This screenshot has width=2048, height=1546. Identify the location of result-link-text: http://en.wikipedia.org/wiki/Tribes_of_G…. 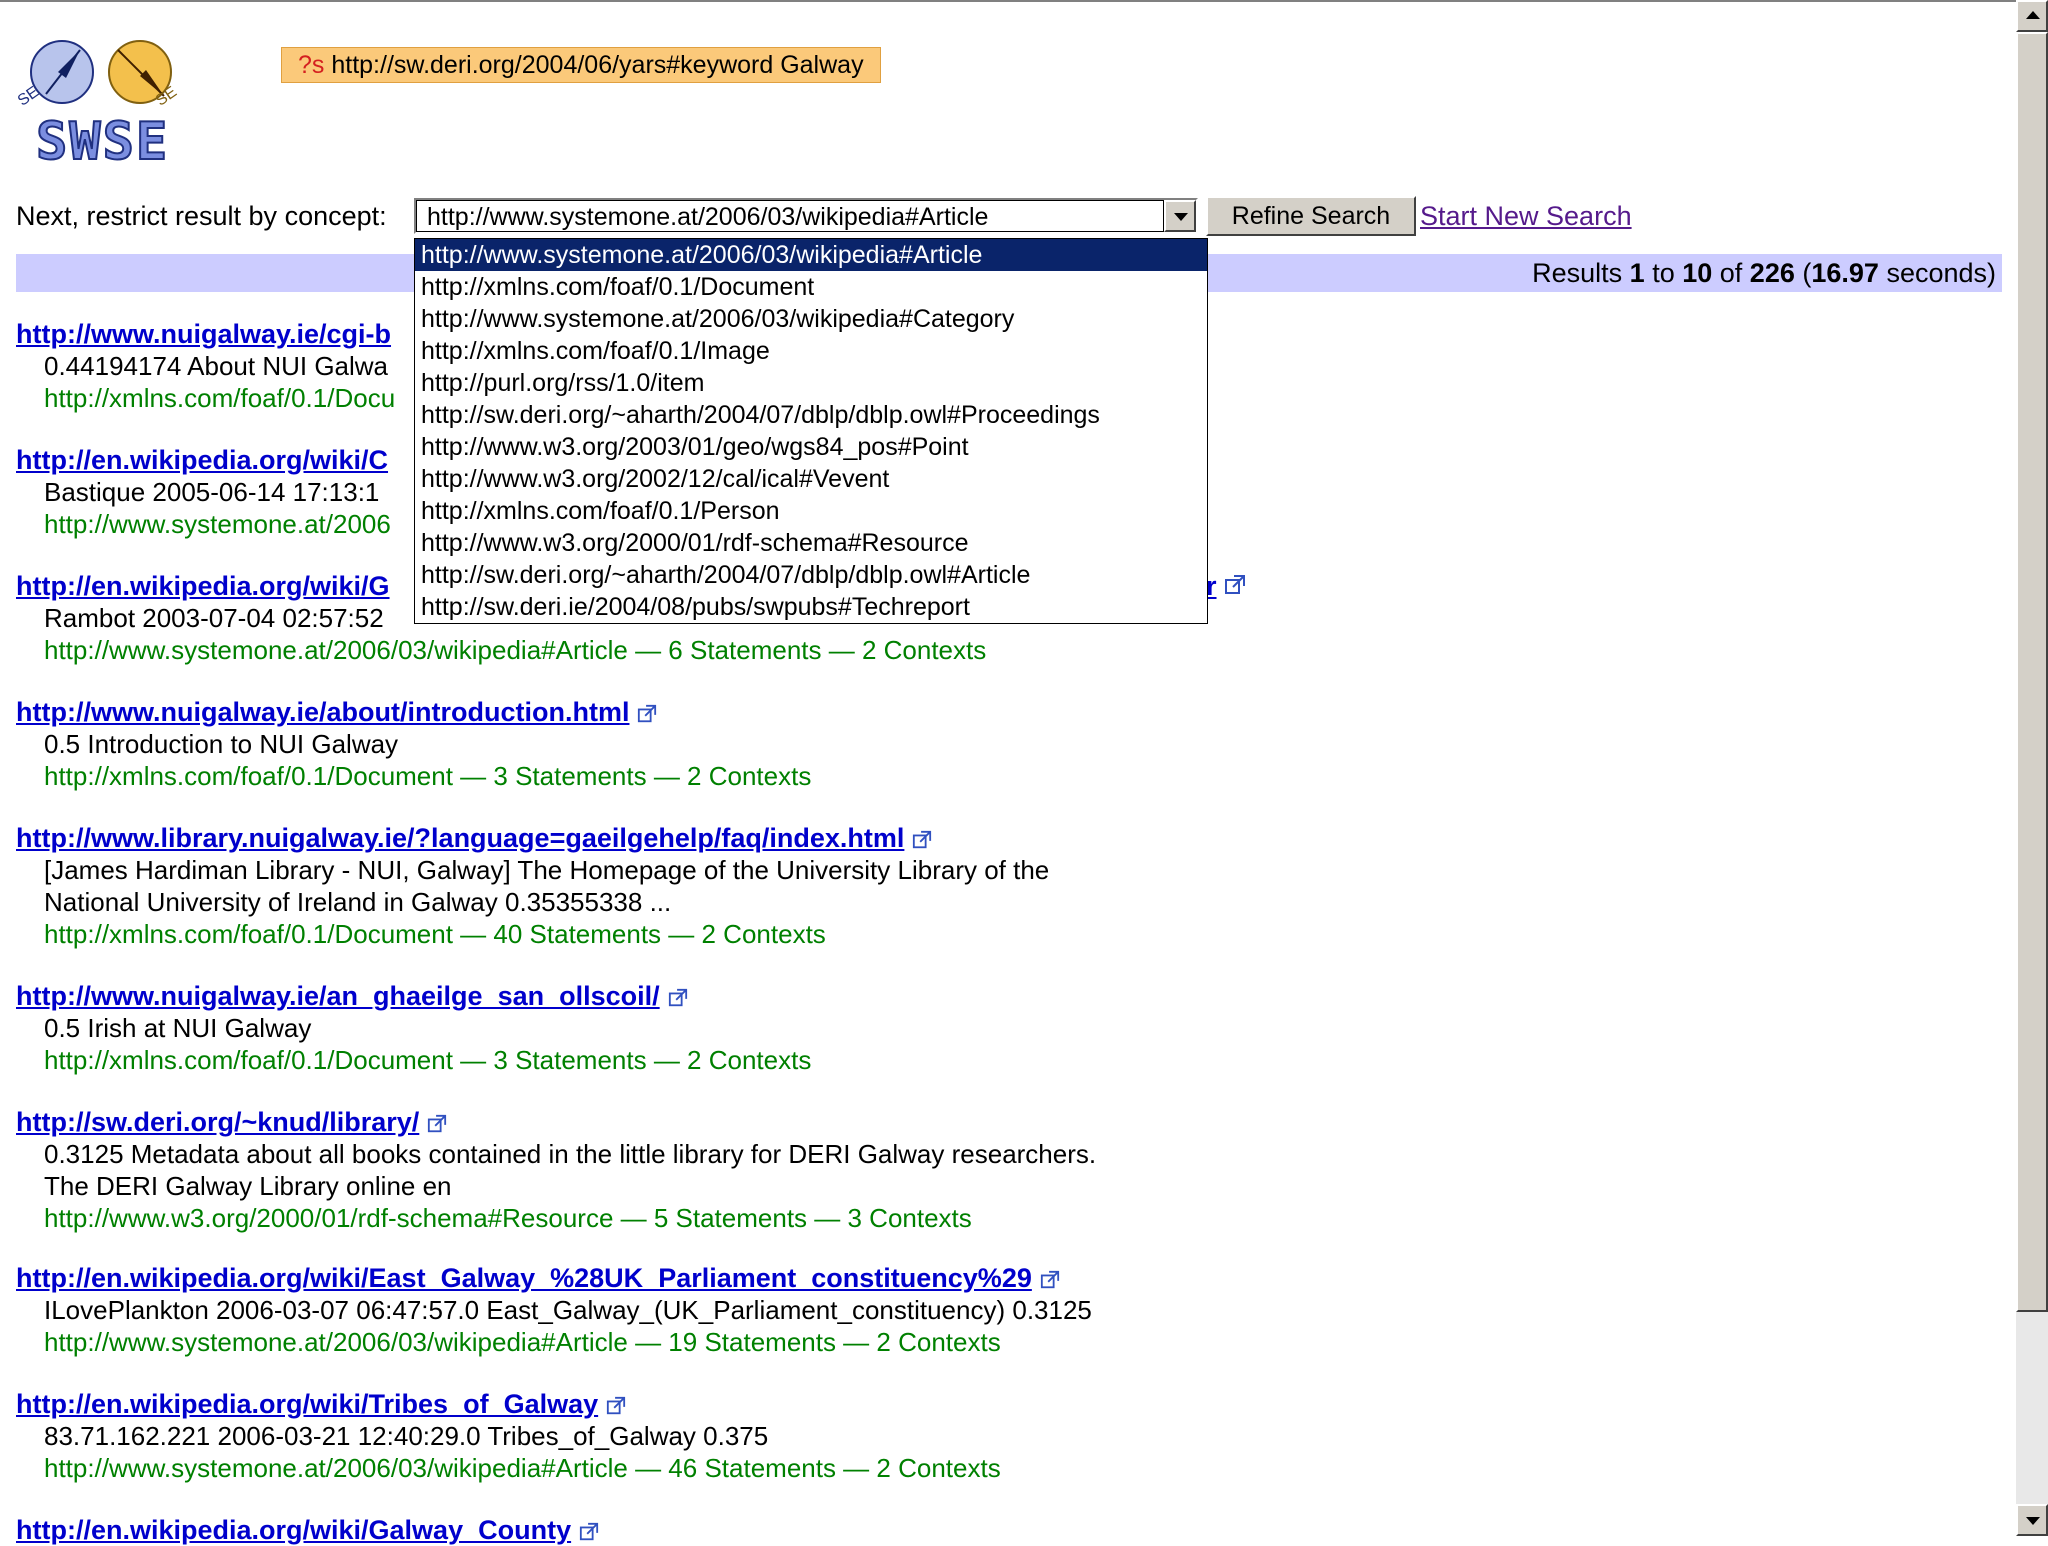
(307, 1404).